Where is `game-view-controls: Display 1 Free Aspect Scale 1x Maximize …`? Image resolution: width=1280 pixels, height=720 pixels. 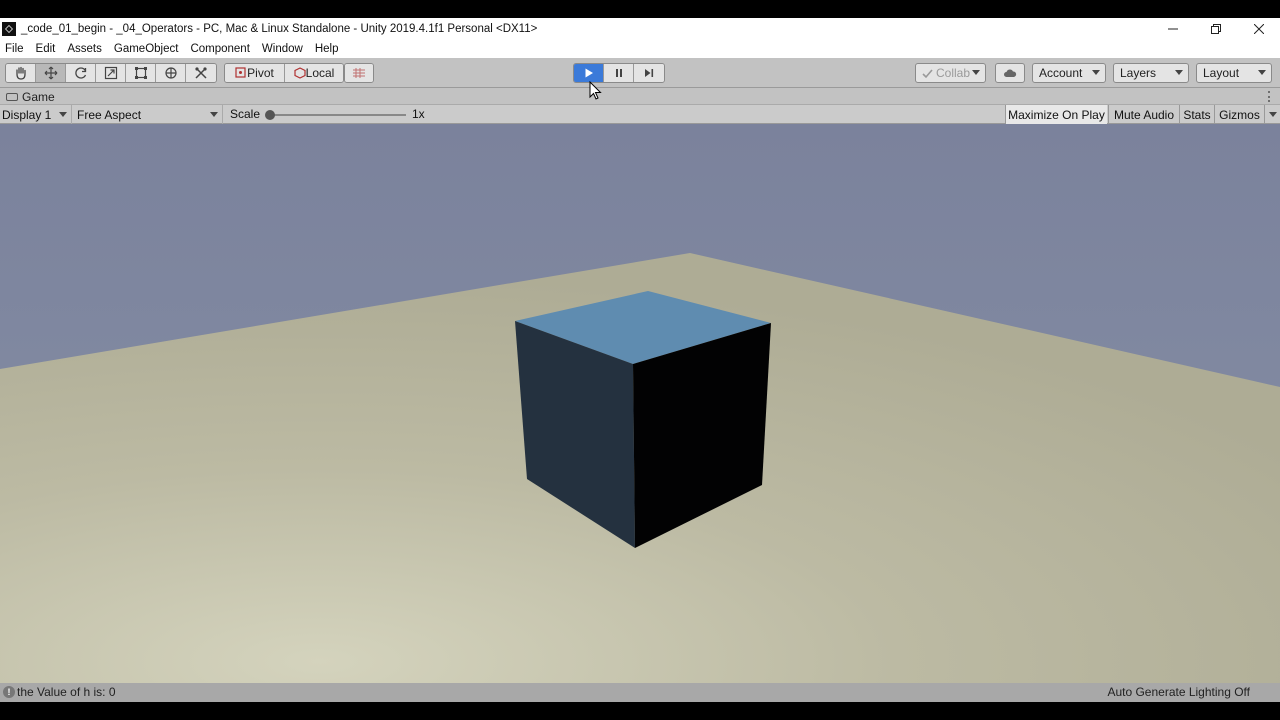
game-view-controls: Display 1 Free Aspect Scale 1x Maximize … is located at coordinates (640, 114).